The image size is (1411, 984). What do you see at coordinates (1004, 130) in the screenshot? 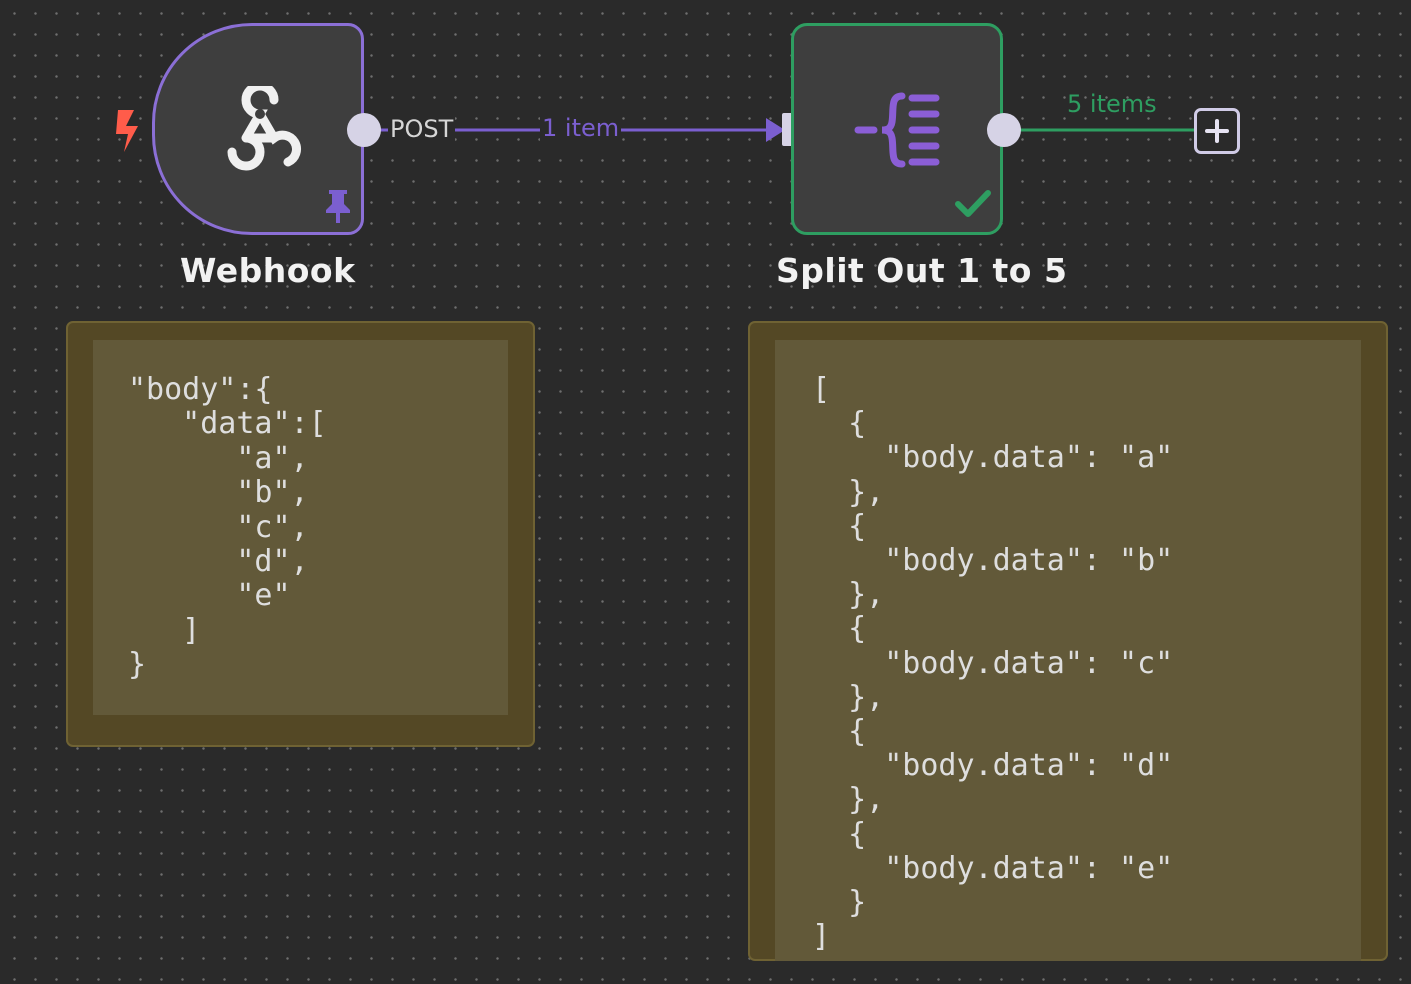
I see `output-handle-split-out` at bounding box center [1004, 130].